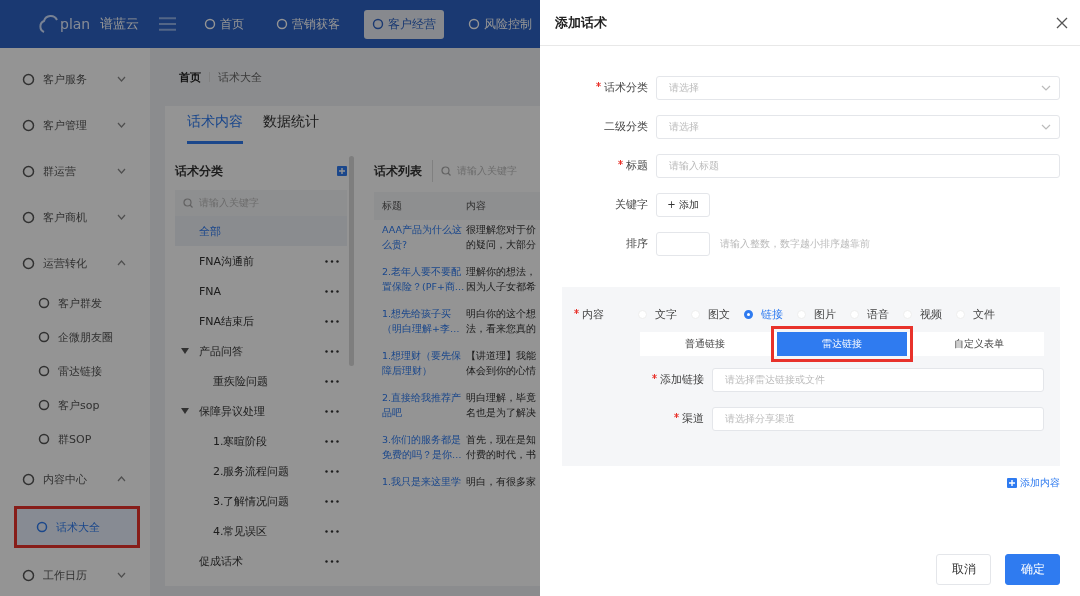 This screenshot has width=1080, height=596. Describe the element at coordinates (75, 337) in the screenshot. I see `sidebar-item: 企微朋友圈` at that location.